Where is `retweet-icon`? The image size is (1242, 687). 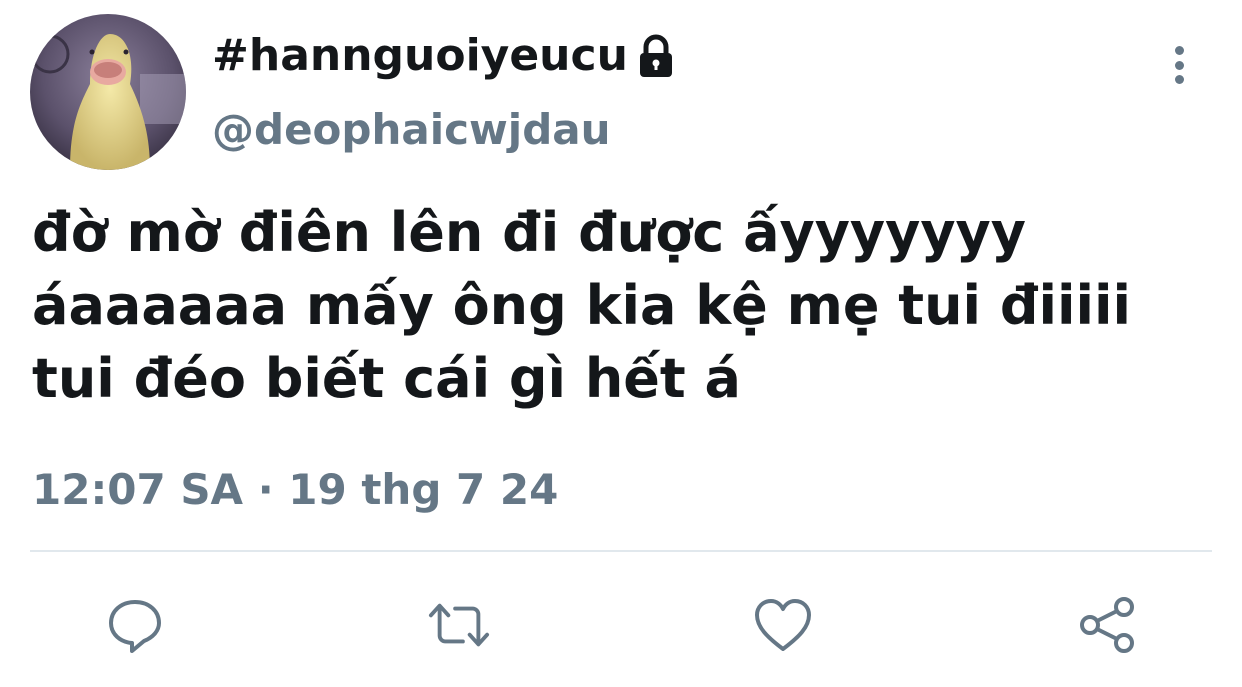 retweet-icon is located at coordinates (459, 625).